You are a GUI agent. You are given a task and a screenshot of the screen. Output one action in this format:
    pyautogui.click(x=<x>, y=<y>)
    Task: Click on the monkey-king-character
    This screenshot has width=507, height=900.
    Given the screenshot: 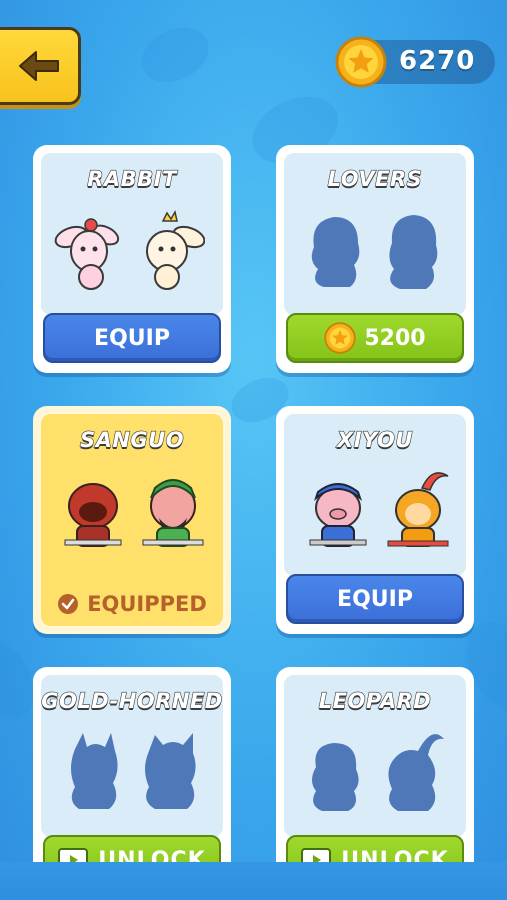 What is the action you would take?
    pyautogui.click(x=418, y=509)
    